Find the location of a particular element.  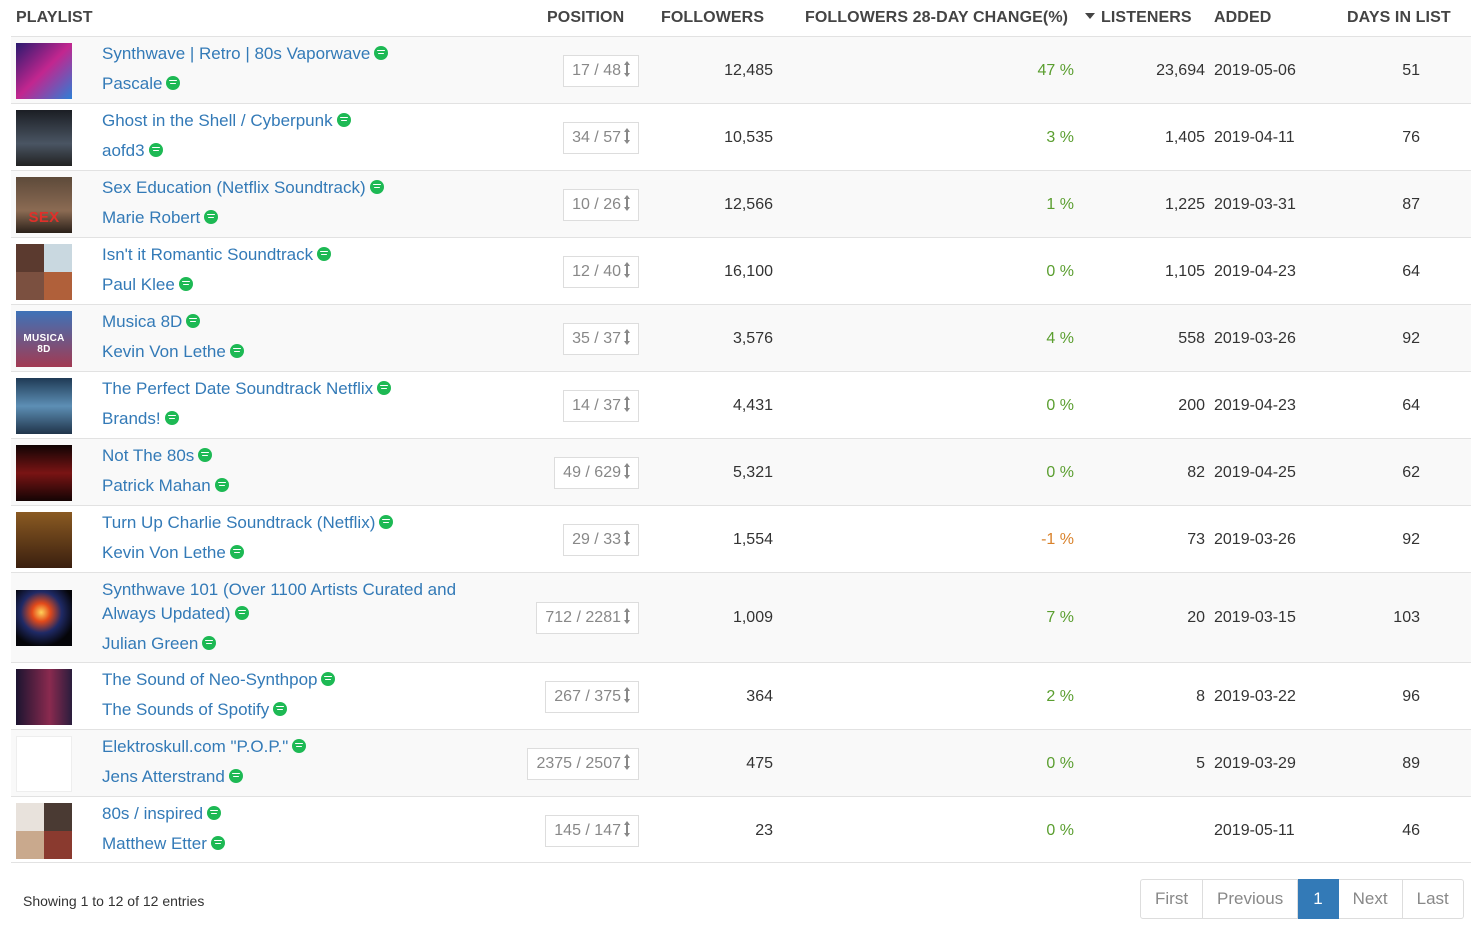

position-box: 14 / 37 is located at coordinates (601, 406).